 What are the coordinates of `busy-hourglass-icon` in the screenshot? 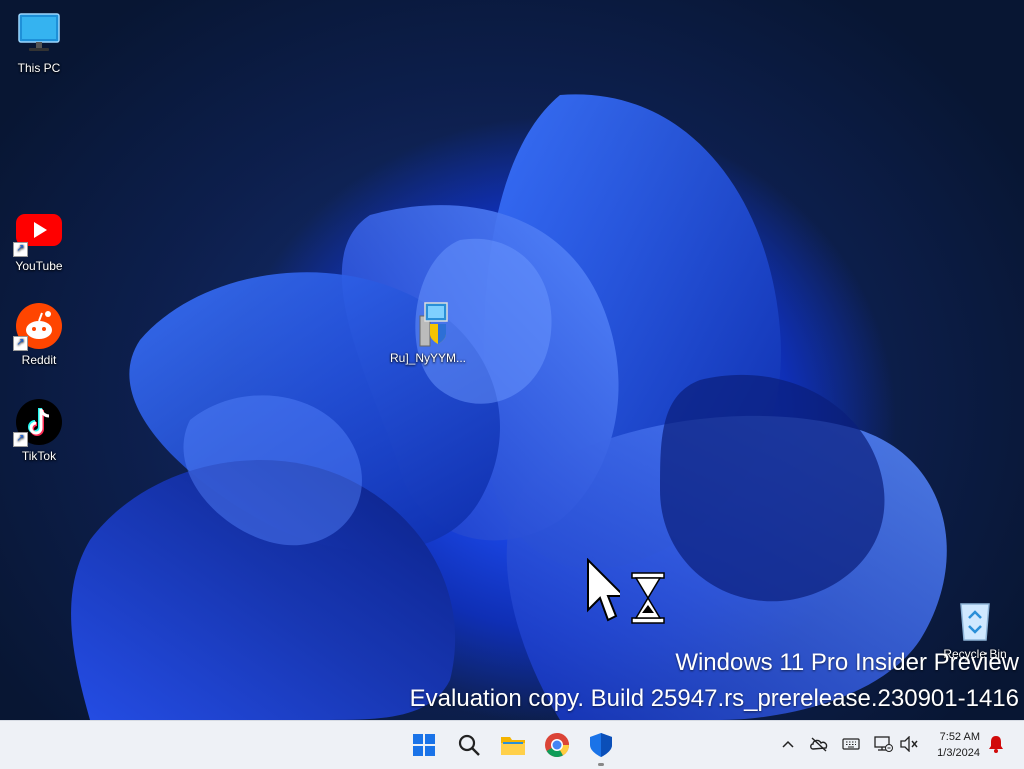 It's located at (648, 598).